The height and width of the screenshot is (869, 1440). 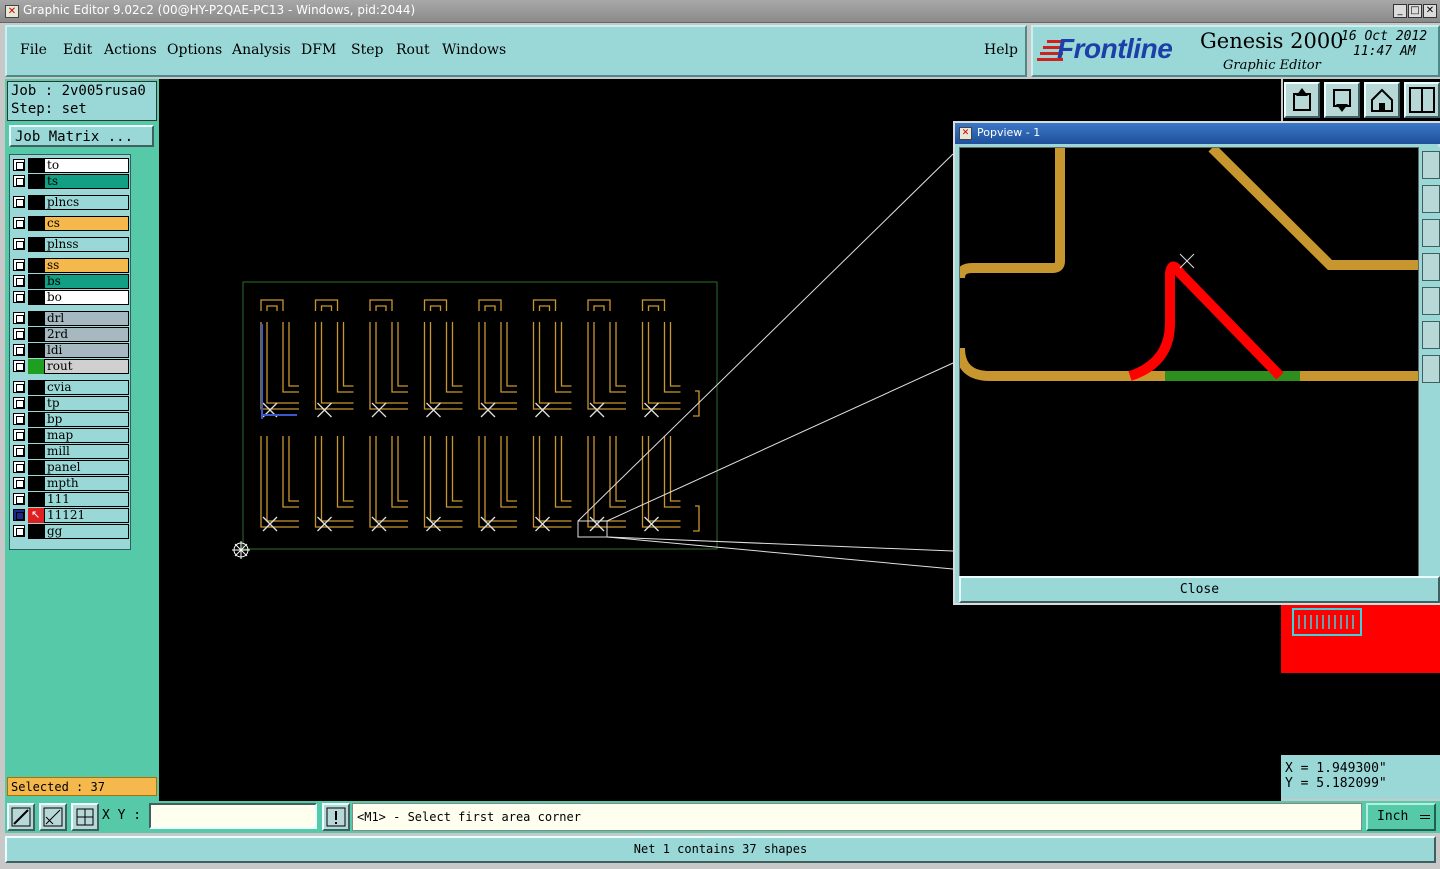 I want to click on layer-name: plncs, so click(x=86, y=202).